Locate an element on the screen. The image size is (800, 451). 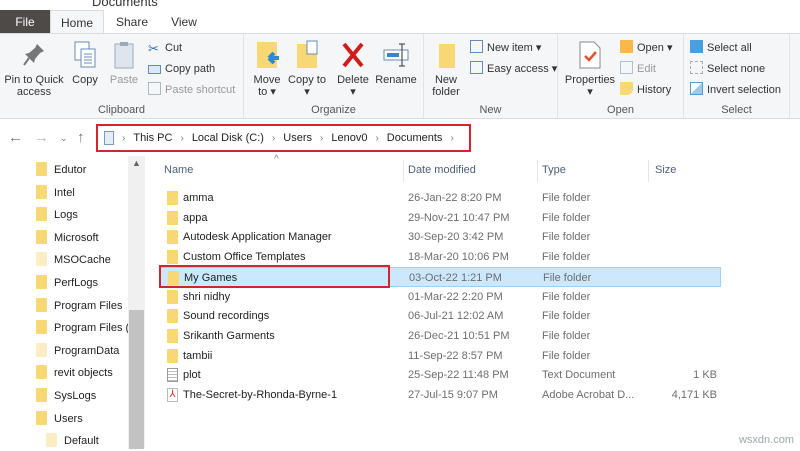
paste-shortcut-icon is located at coordinates (154, 88).